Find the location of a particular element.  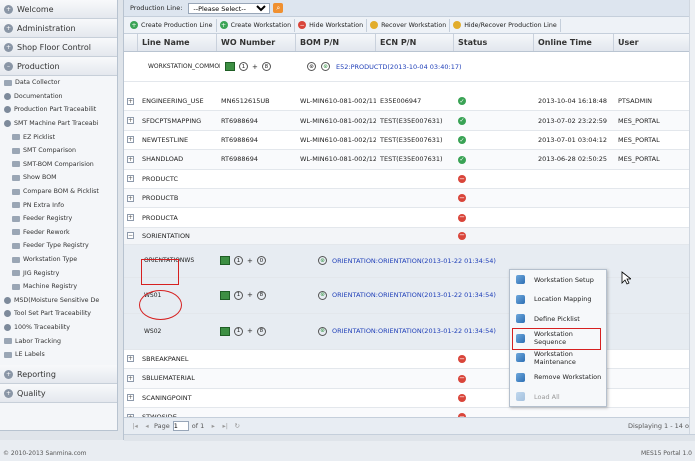

cell-bom: WL-MIN610-081-002/12 is located at coordinates (338, 139).